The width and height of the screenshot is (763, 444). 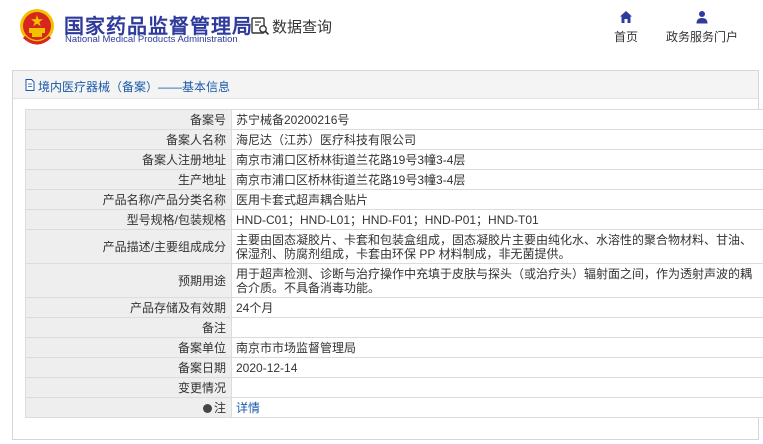 What do you see at coordinates (385, 85) in the screenshot?
I see `breadcrumb: 境内医疗器械（备案）——基本信息` at bounding box center [385, 85].